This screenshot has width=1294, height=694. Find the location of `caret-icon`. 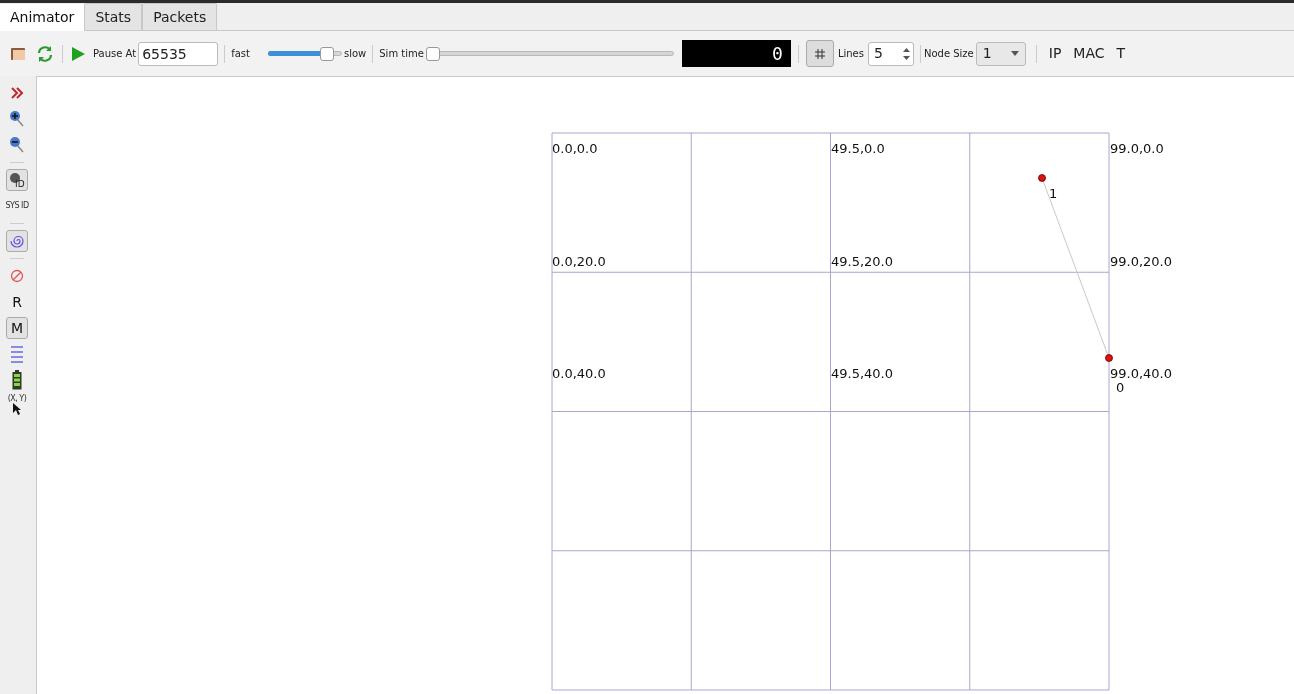

caret-icon is located at coordinates (1014, 53).